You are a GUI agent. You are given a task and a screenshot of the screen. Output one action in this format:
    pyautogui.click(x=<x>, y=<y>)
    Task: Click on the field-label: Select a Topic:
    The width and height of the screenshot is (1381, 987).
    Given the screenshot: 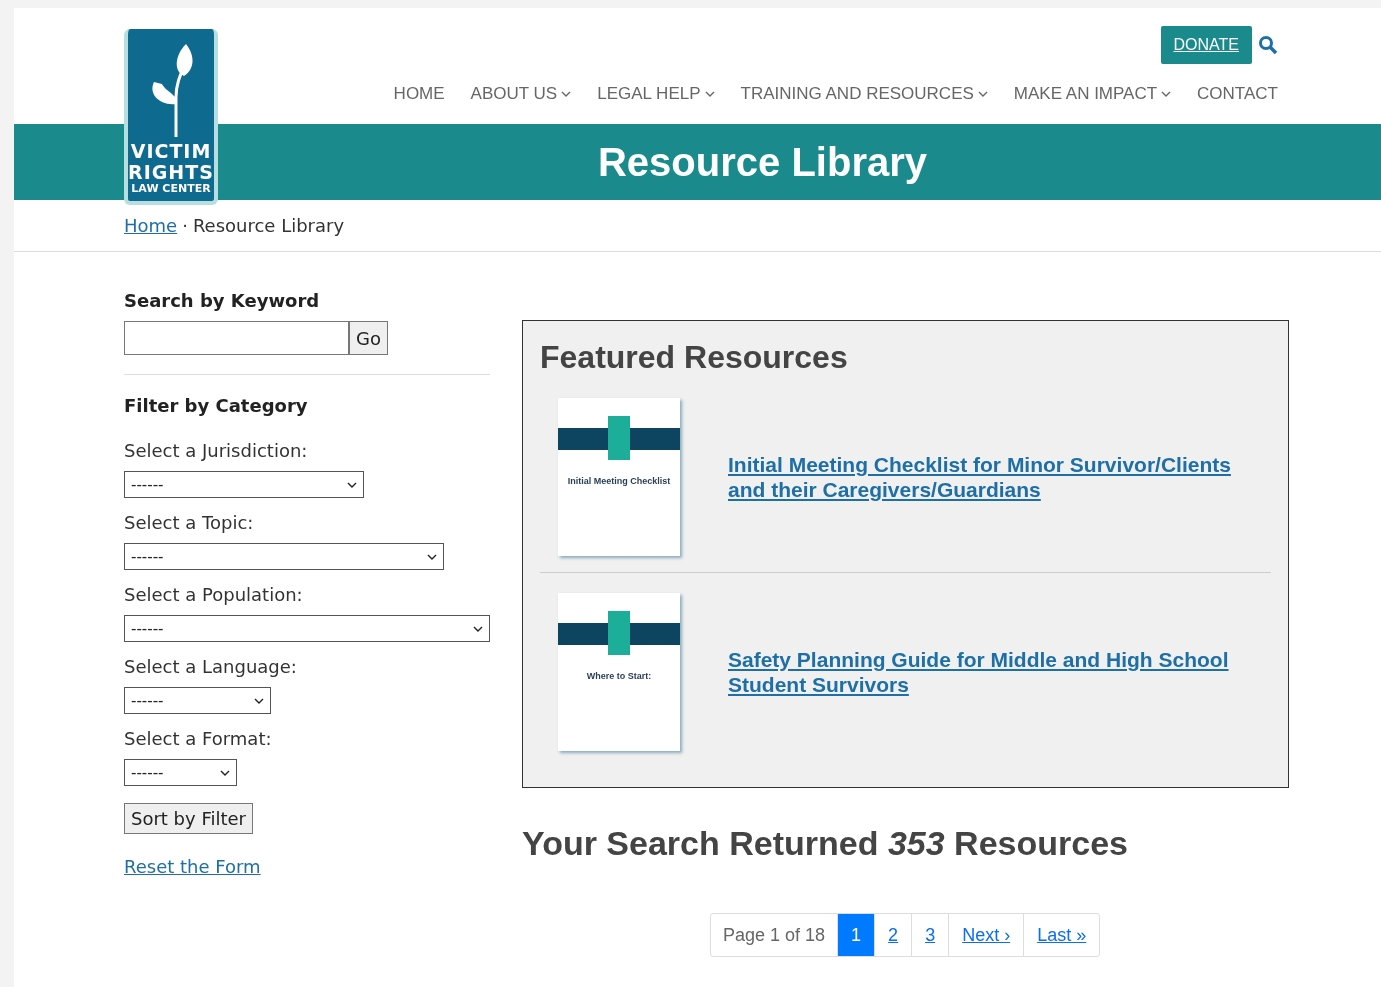 What is the action you would take?
    pyautogui.click(x=189, y=522)
    